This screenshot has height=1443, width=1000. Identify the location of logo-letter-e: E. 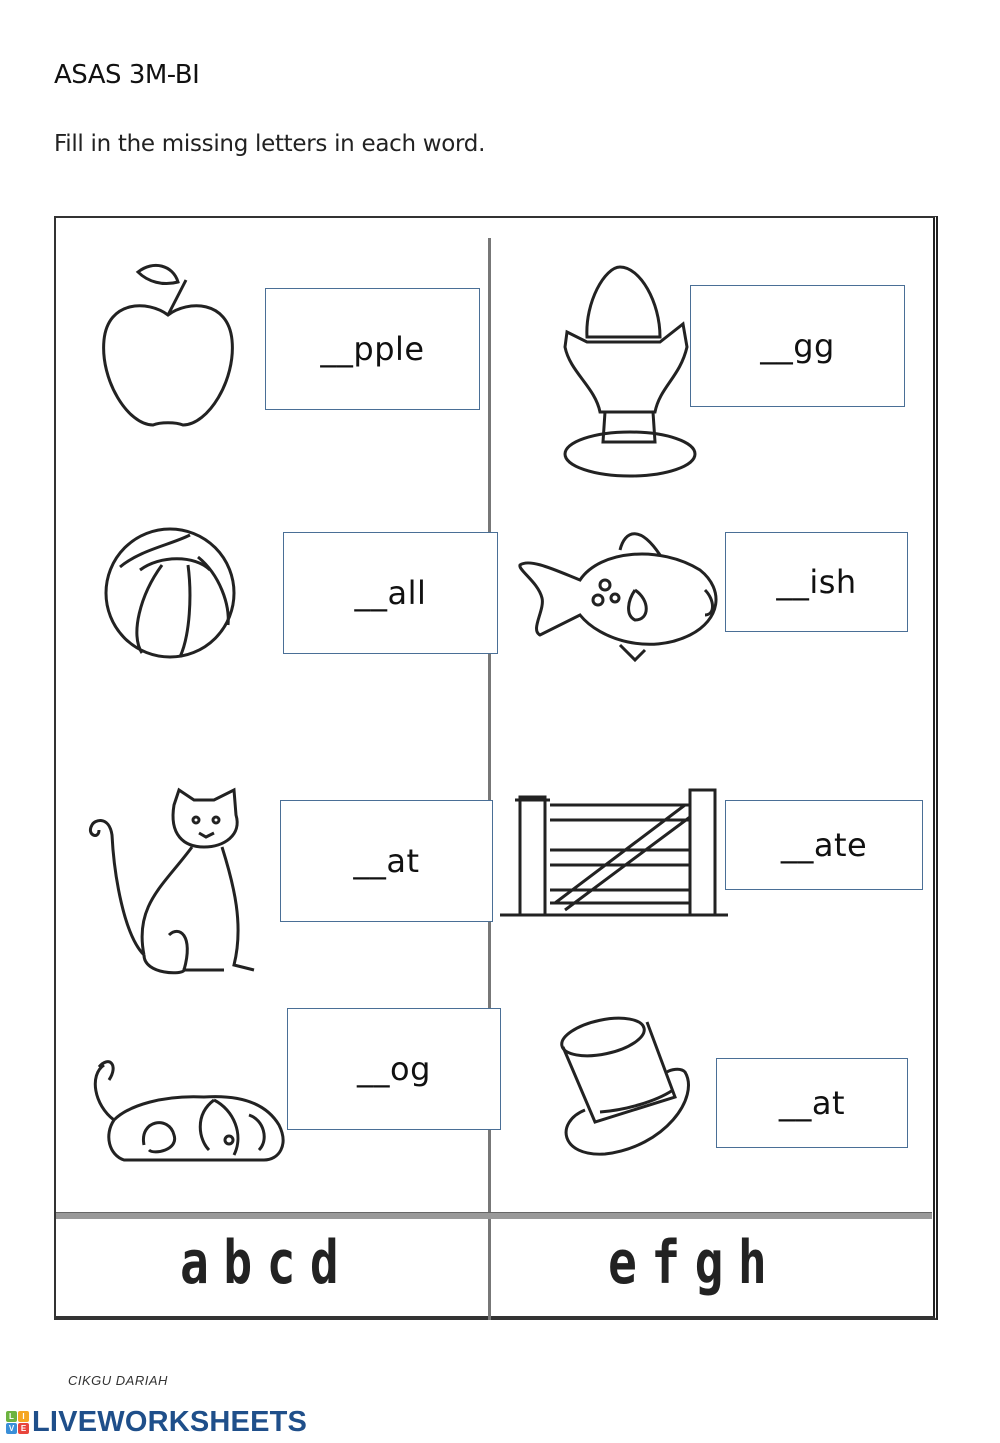
(23, 1428).